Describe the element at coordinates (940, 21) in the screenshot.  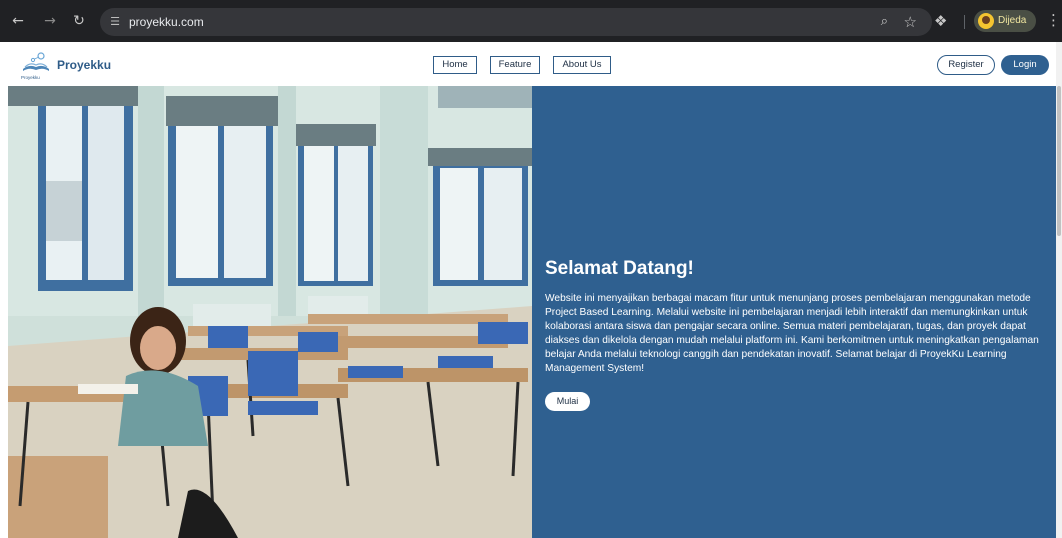
I see `extensions-icon: ❖` at that location.